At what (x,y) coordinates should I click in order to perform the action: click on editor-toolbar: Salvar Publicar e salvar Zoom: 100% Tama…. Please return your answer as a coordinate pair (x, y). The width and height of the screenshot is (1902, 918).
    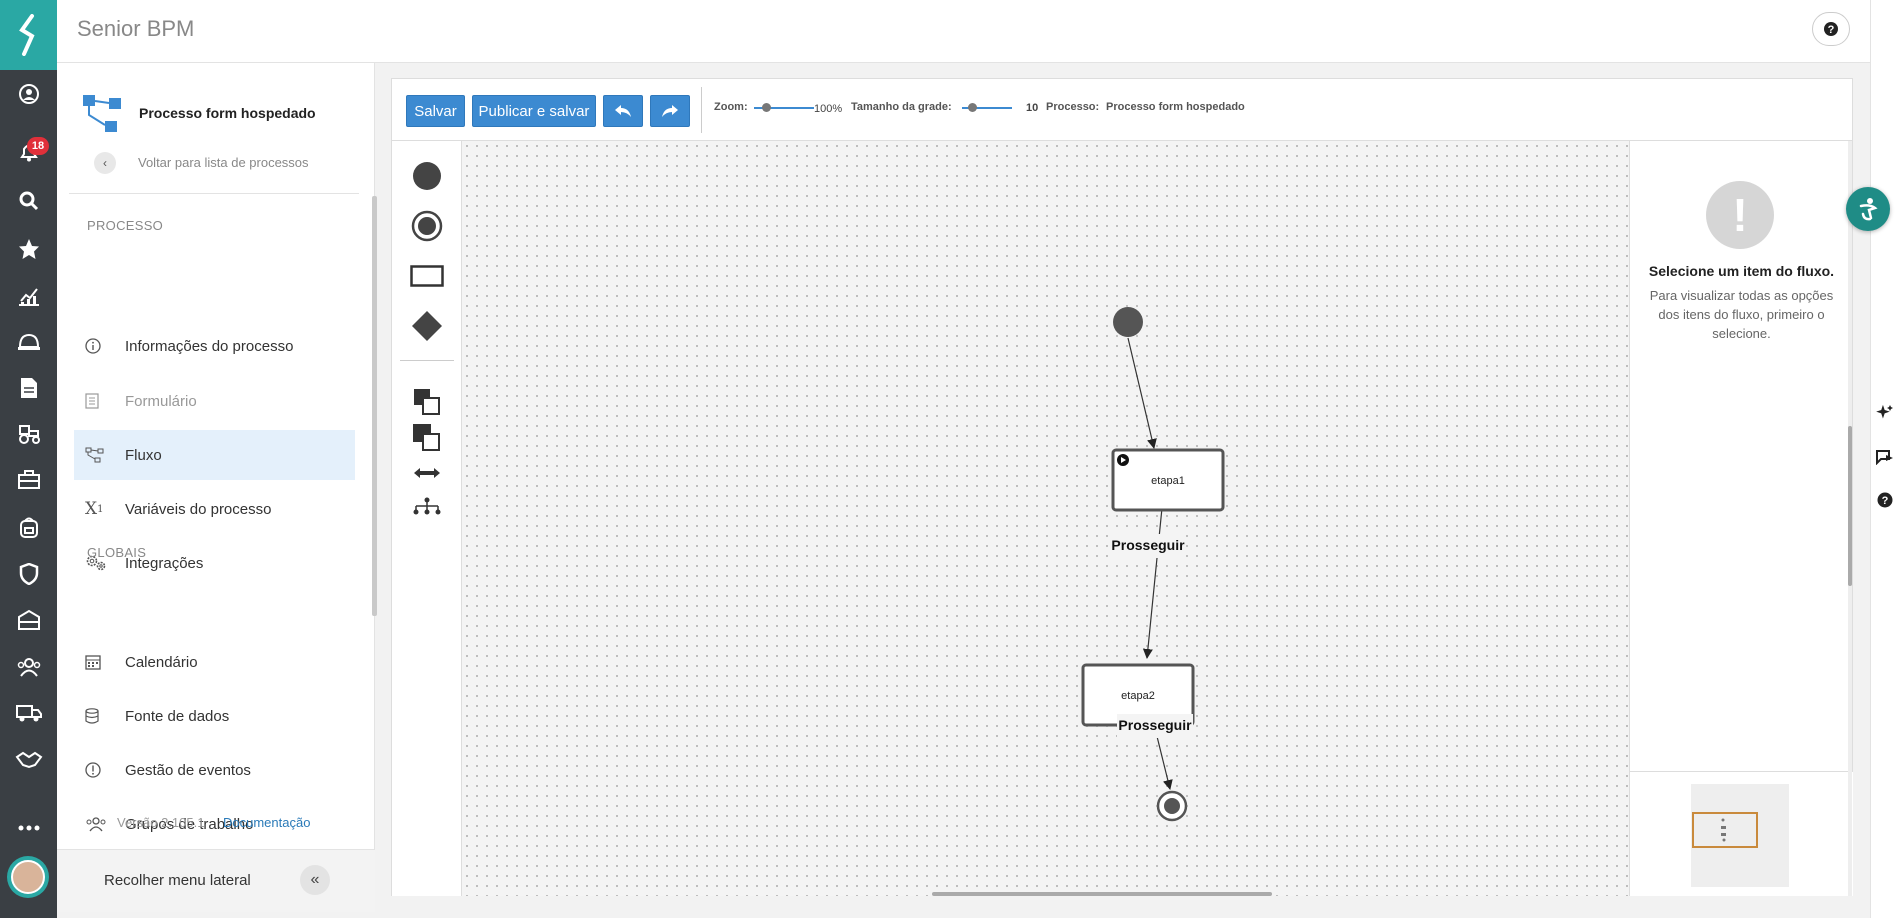
    Looking at the image, I should click on (1122, 110).